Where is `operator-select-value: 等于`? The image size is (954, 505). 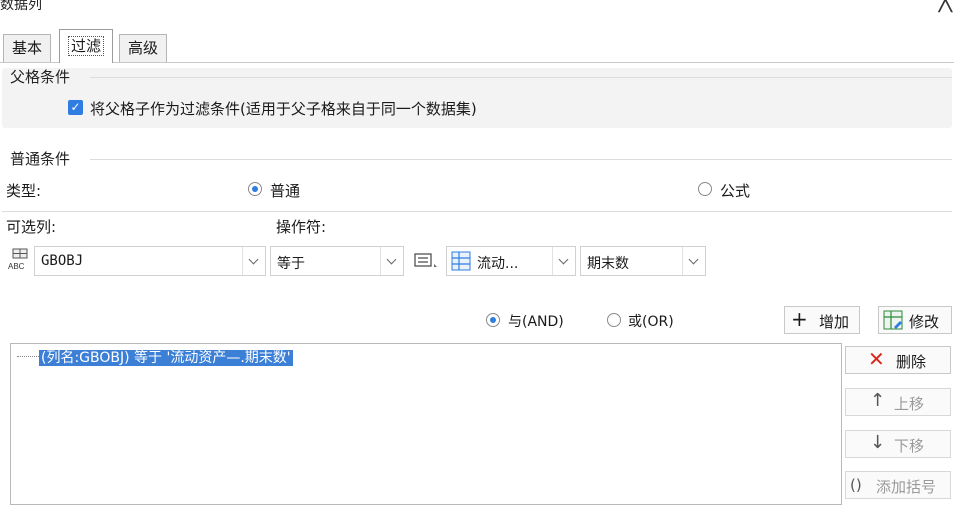
operator-select-value: 等于 is located at coordinates (291, 264).